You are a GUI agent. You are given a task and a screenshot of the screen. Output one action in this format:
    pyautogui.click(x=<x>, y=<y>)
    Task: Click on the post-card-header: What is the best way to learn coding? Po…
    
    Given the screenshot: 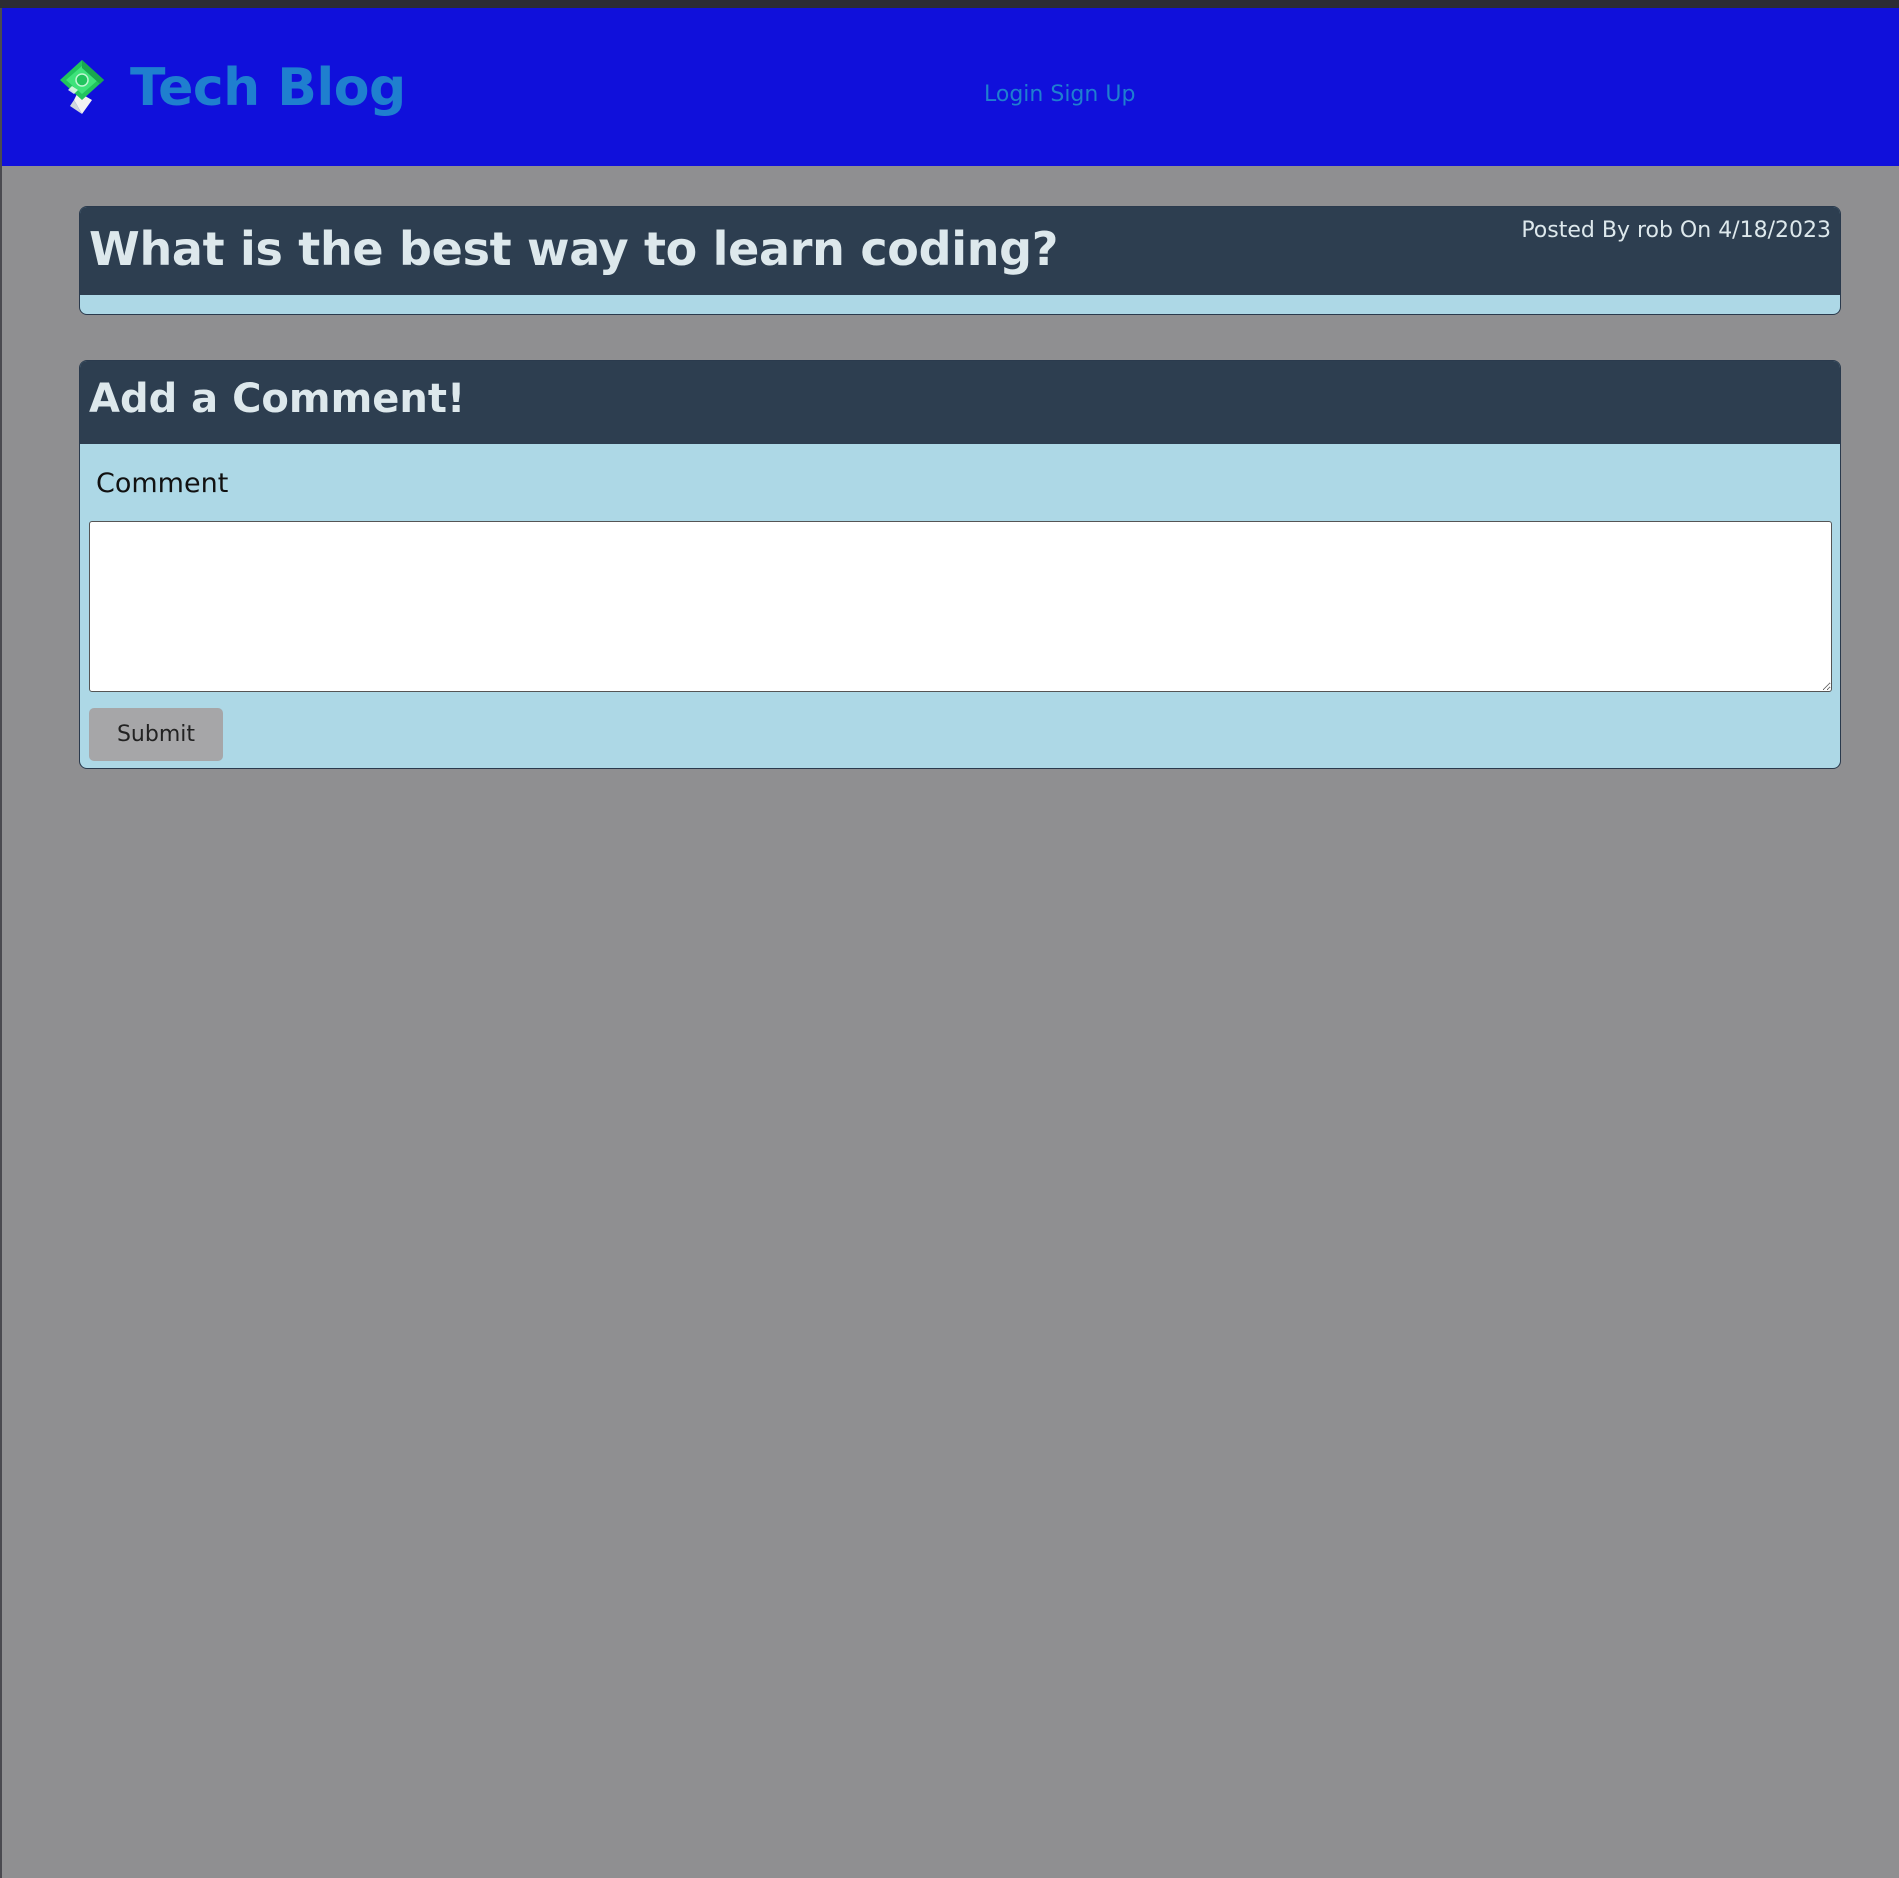 What is the action you would take?
    pyautogui.click(x=960, y=251)
    